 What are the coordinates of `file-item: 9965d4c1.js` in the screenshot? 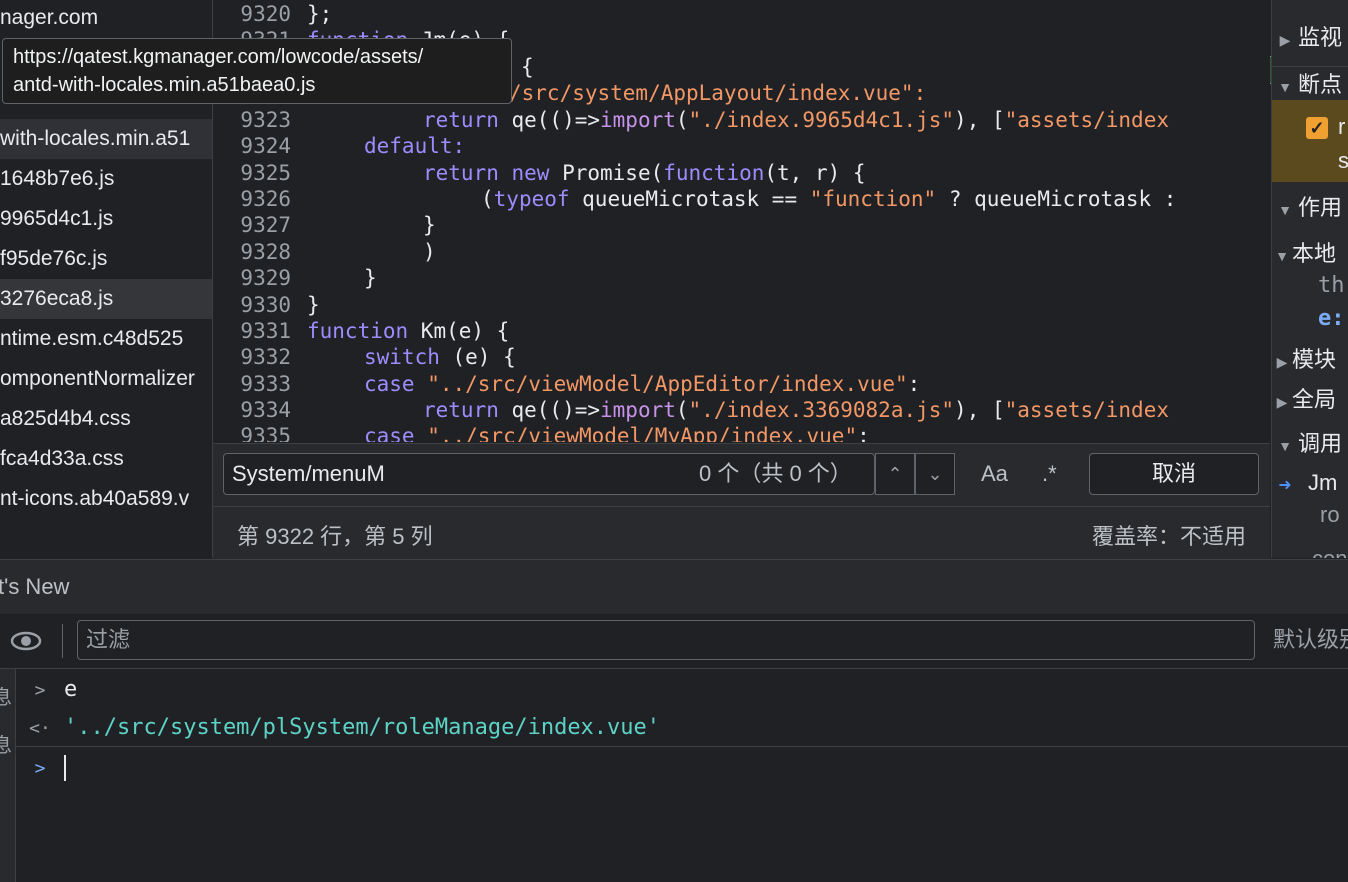 It's located at (106, 219).